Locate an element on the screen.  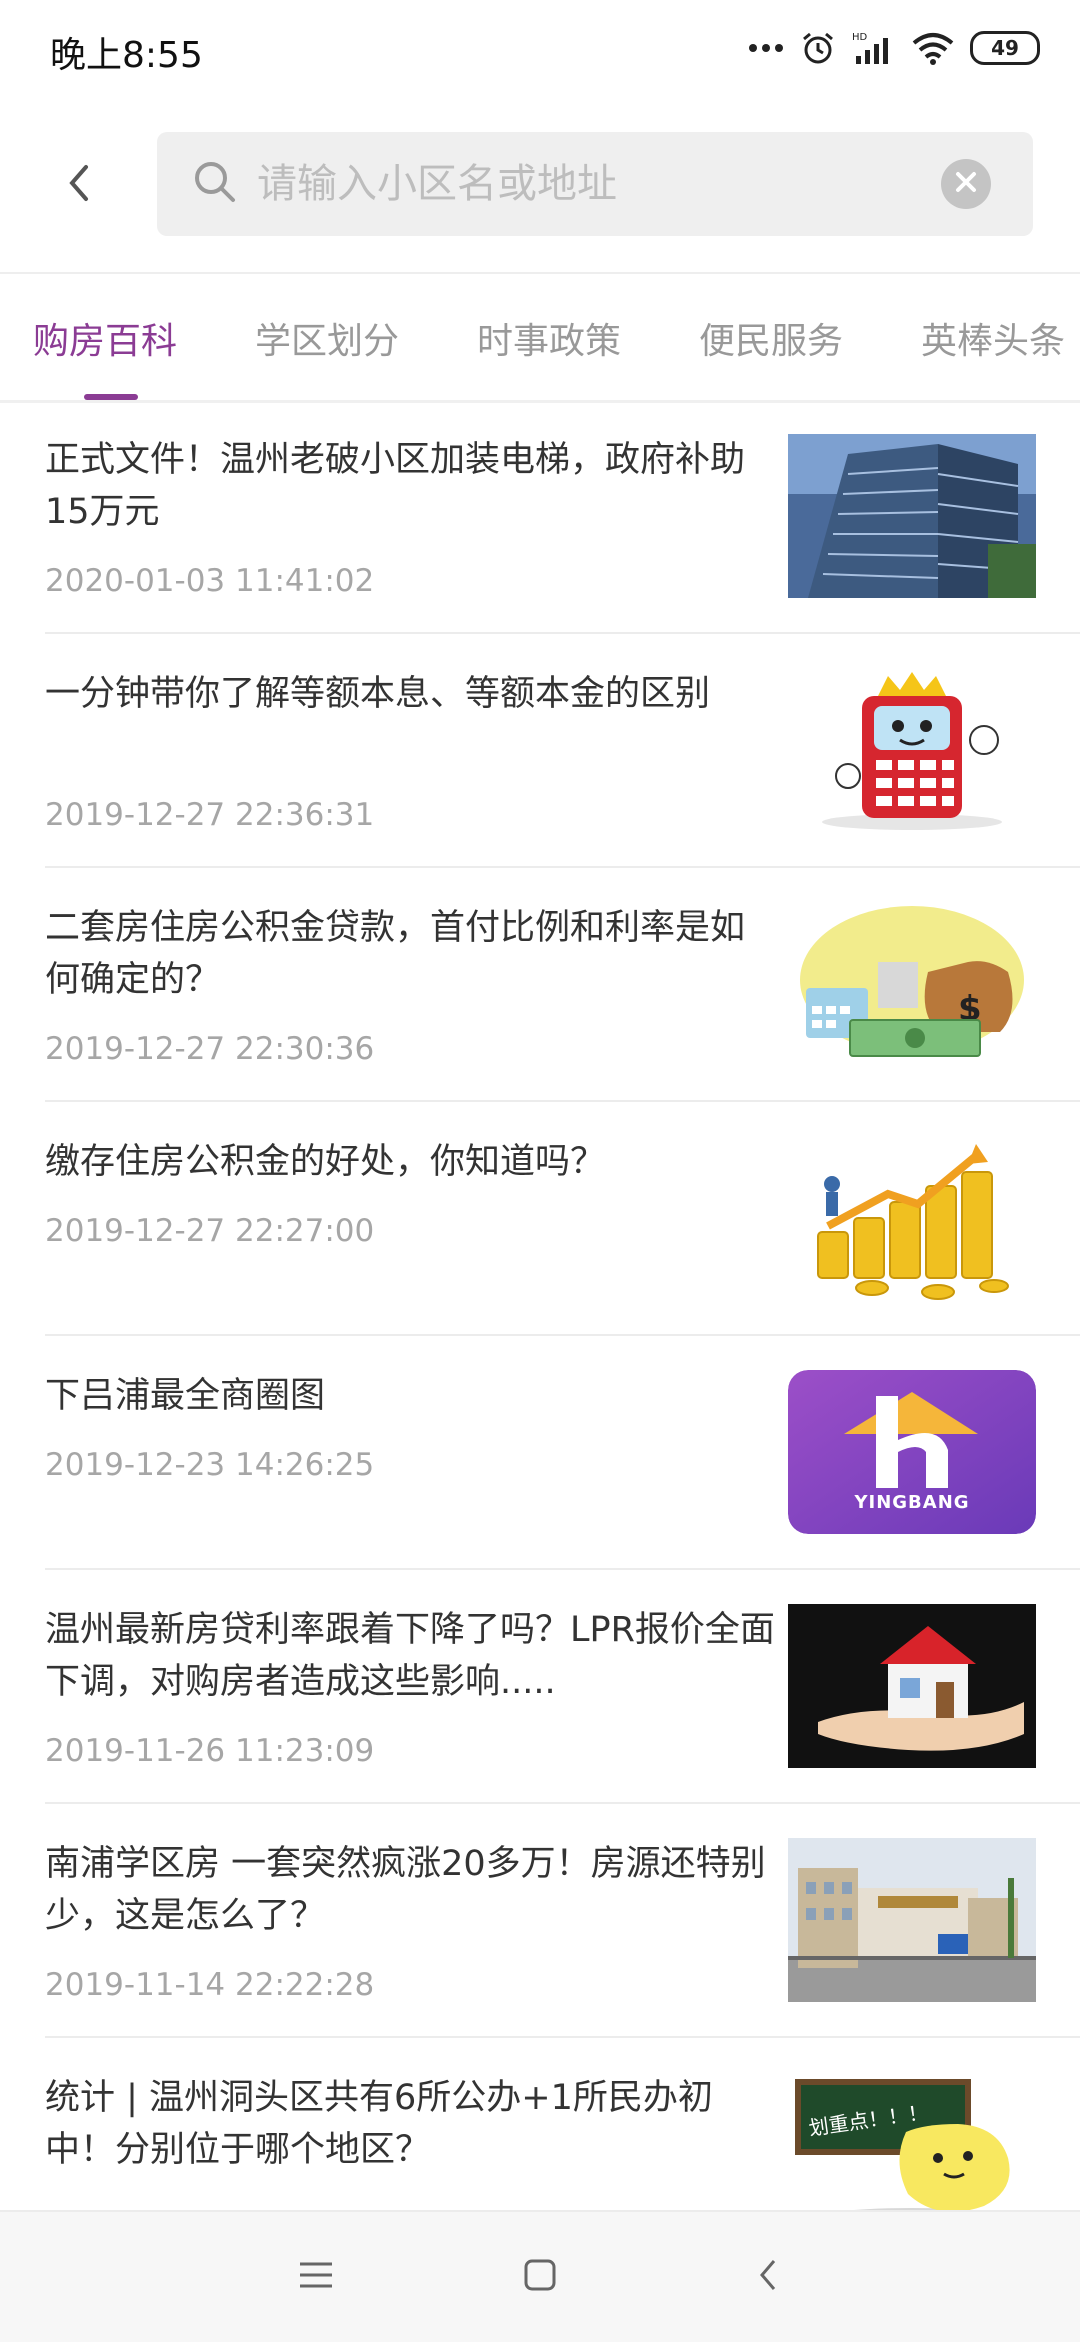
search-header is located at coordinates (540, 187).